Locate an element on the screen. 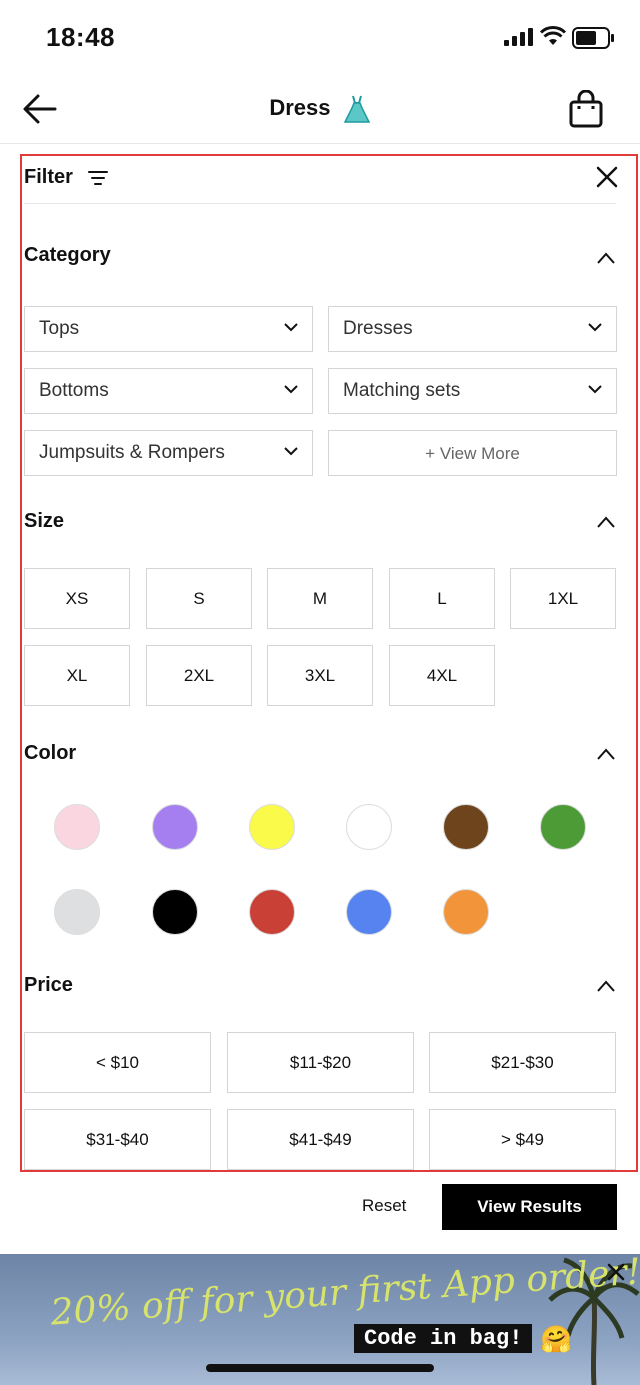 The height and width of the screenshot is (1385, 640). page-title-text: Dress is located at coordinates (300, 107).